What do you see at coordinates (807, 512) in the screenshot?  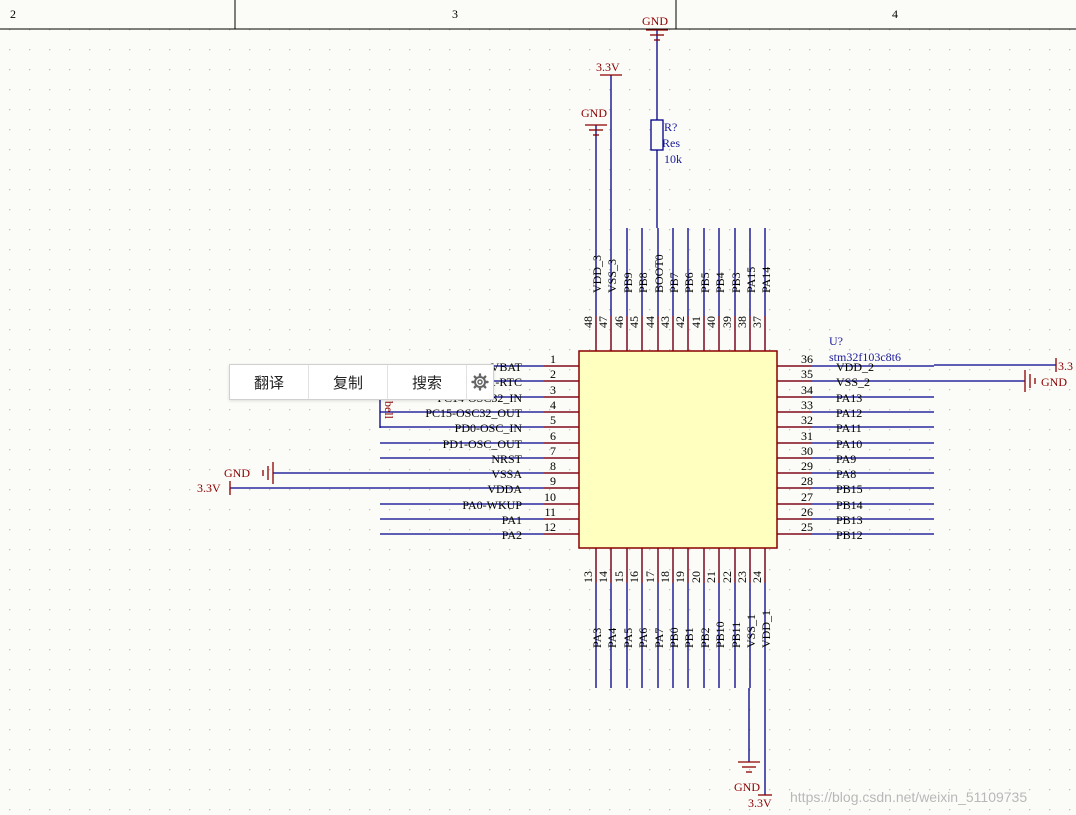 I see `pin-number: 26` at bounding box center [807, 512].